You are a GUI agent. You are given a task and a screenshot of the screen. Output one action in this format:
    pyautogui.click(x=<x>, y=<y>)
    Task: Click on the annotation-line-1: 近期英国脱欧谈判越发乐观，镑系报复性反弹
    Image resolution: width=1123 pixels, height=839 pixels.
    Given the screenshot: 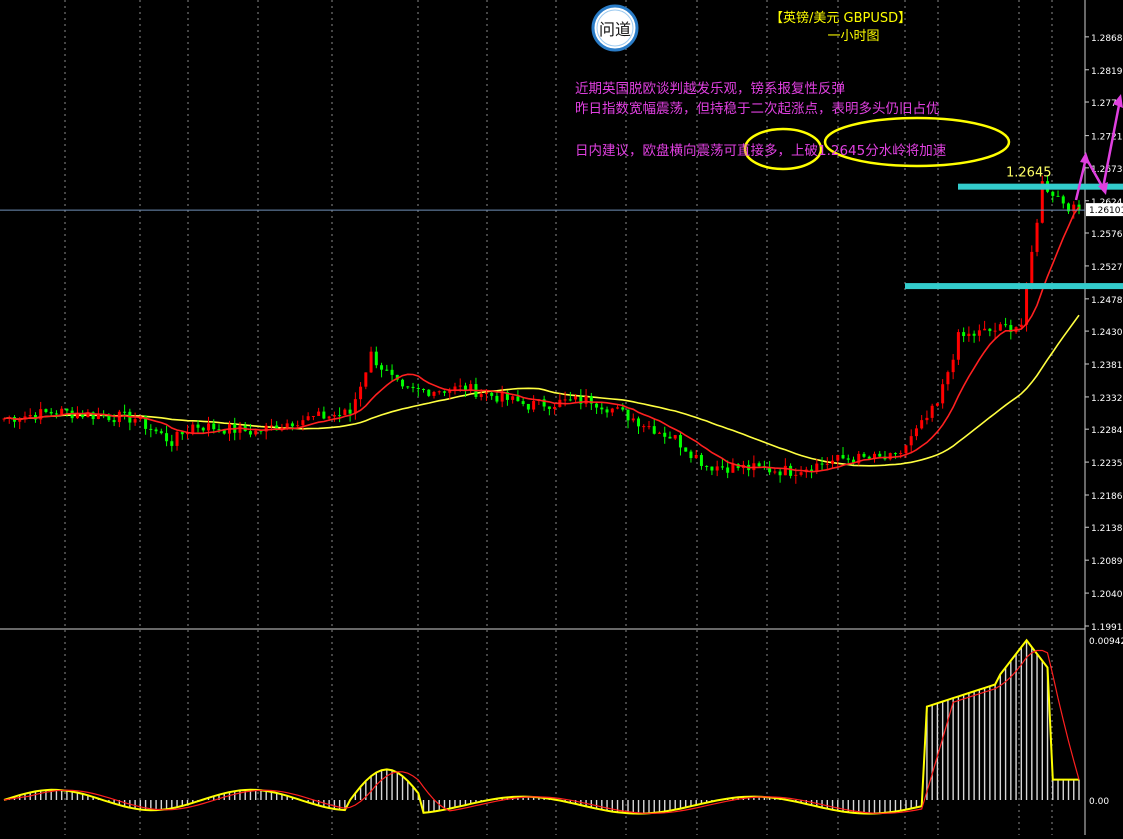 What is the action you would take?
    pyautogui.click(x=710, y=89)
    